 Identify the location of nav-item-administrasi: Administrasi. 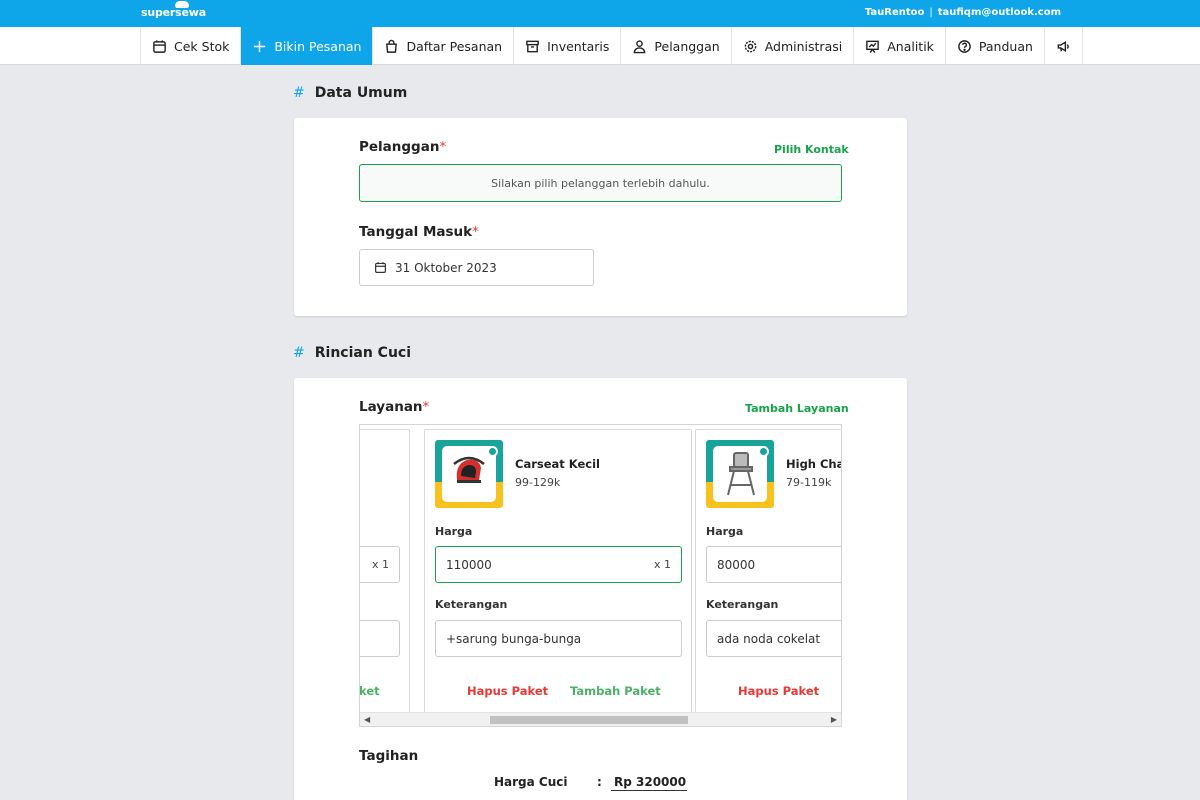
(793, 46).